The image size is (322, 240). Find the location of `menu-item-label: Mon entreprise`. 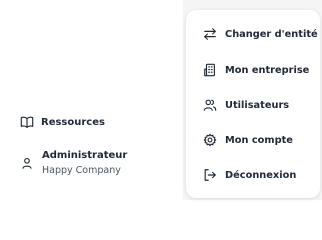

menu-item-label: Mon entreprise is located at coordinates (267, 70).